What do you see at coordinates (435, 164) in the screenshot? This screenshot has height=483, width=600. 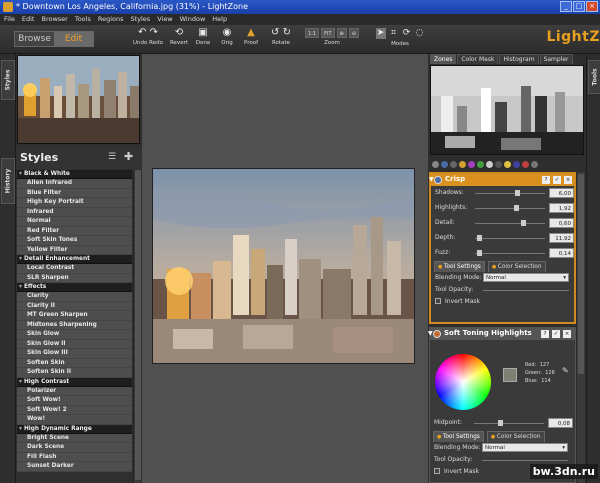 I see `zone-tool-icon` at bounding box center [435, 164].